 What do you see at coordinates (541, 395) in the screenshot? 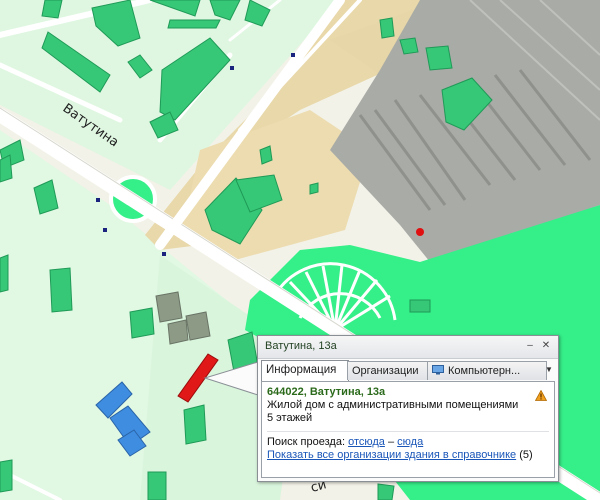
I see `warning-icon` at bounding box center [541, 395].